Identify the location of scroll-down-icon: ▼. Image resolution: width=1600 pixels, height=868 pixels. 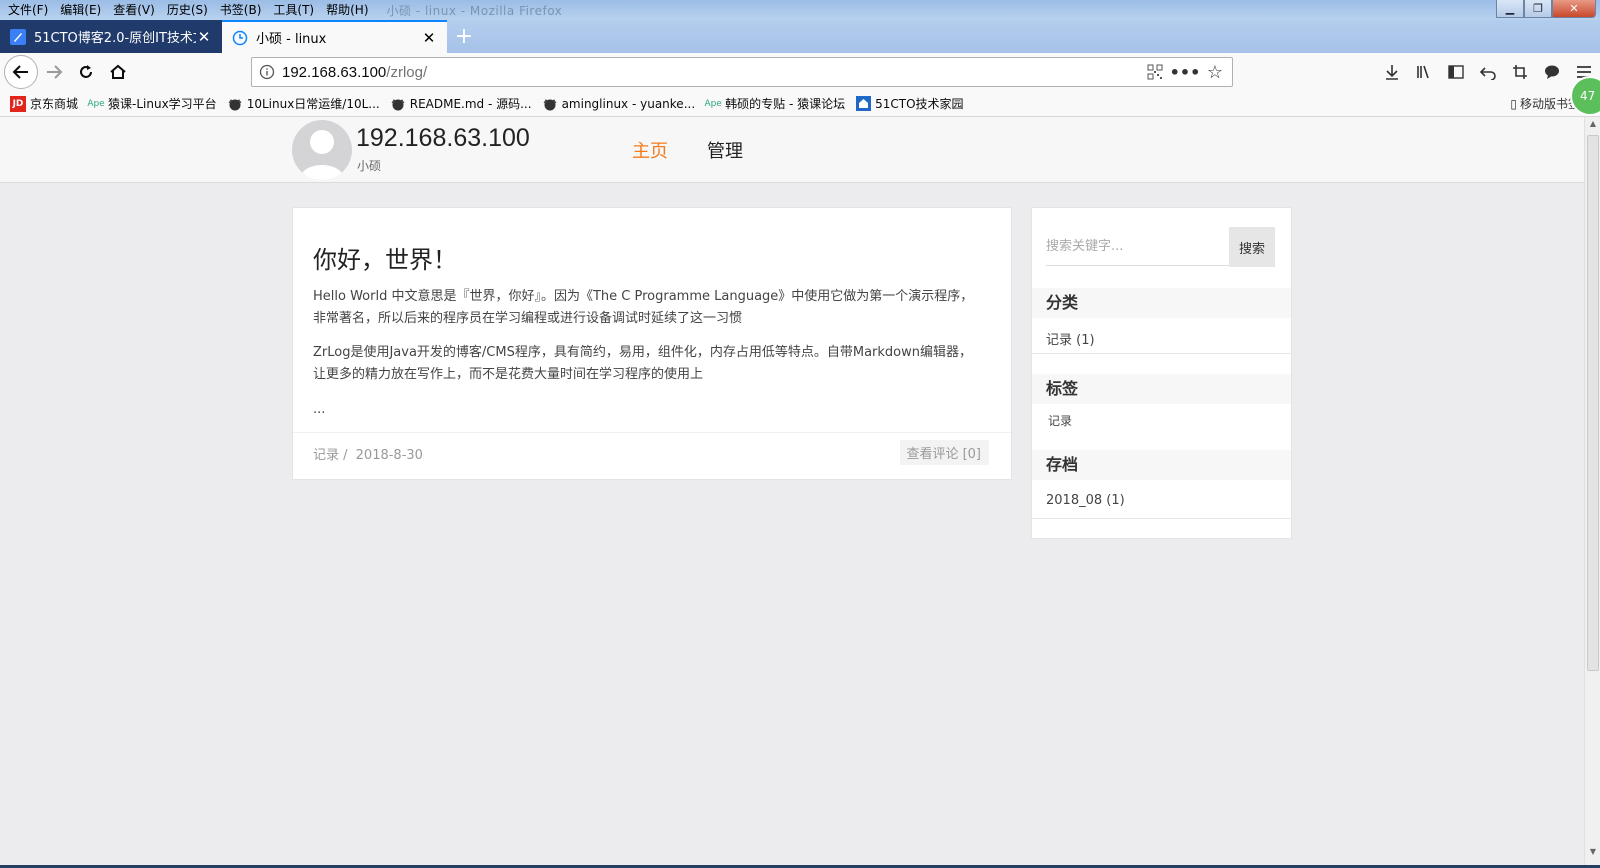
(1593, 852).